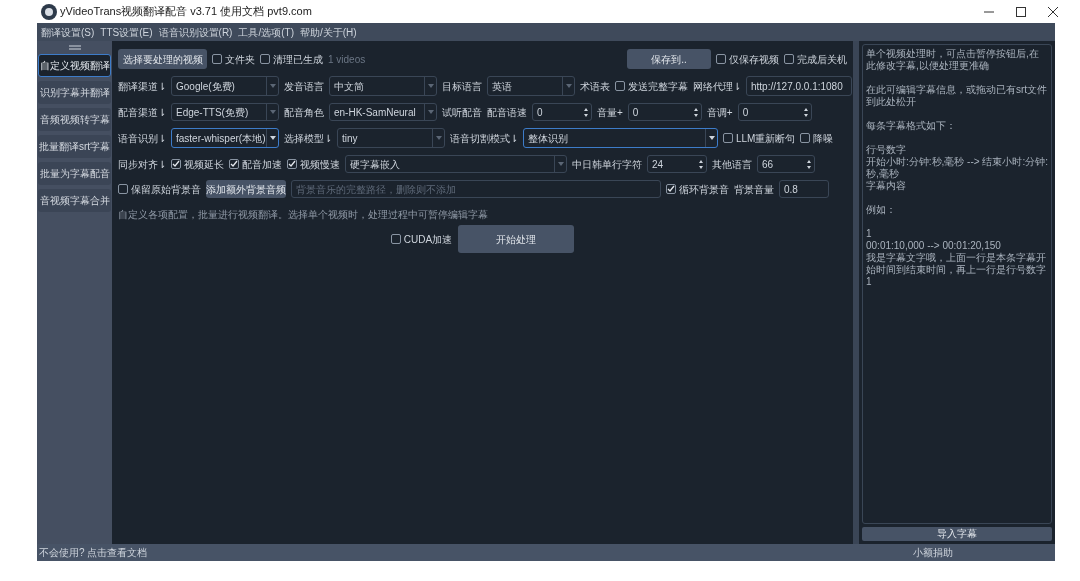  I want to click on video-count: 1 videos, so click(347, 59).